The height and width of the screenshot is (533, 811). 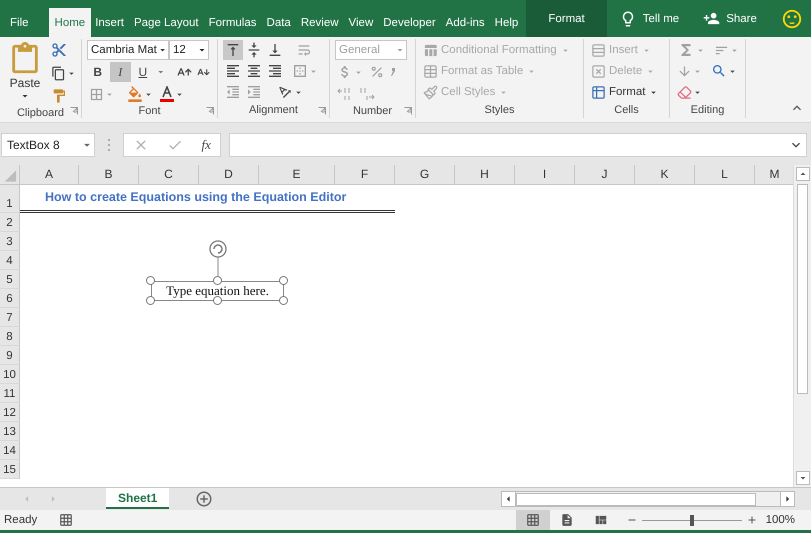 I want to click on group-label: Editing, so click(x=707, y=110).